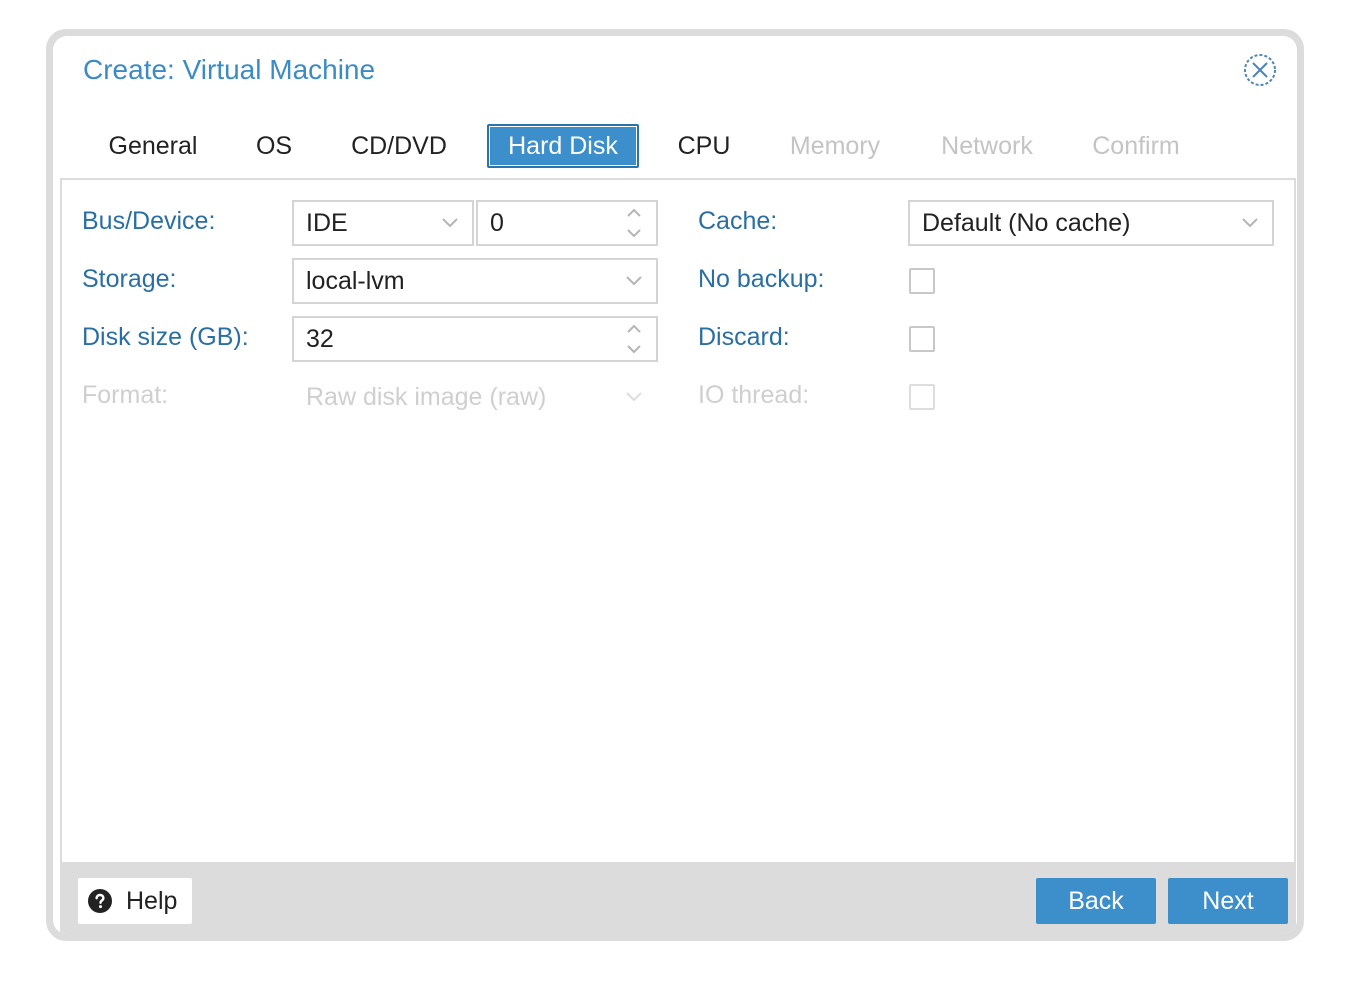 The width and height of the screenshot is (1352, 981). I want to click on bus-device-label: Bus/Device:, so click(149, 221).